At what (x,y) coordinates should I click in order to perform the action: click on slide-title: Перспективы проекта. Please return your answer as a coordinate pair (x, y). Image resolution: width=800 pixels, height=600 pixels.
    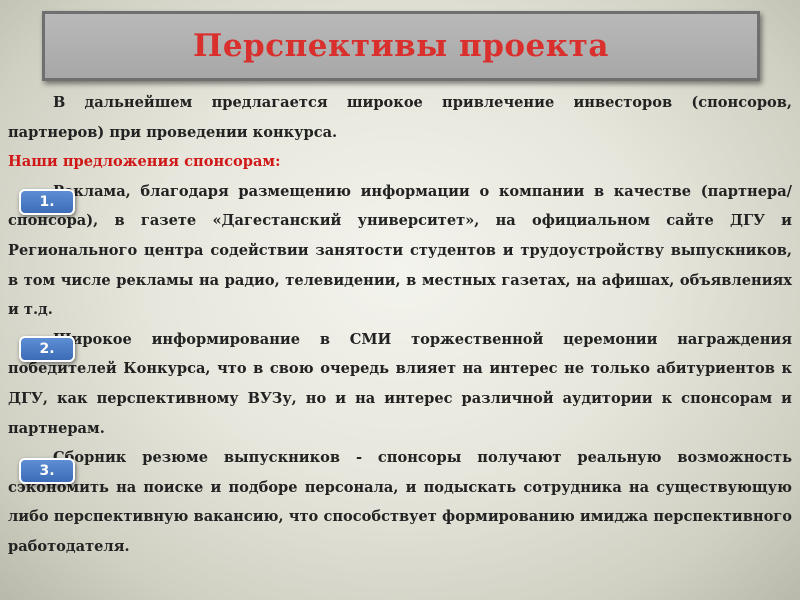
    Looking at the image, I should click on (401, 46).